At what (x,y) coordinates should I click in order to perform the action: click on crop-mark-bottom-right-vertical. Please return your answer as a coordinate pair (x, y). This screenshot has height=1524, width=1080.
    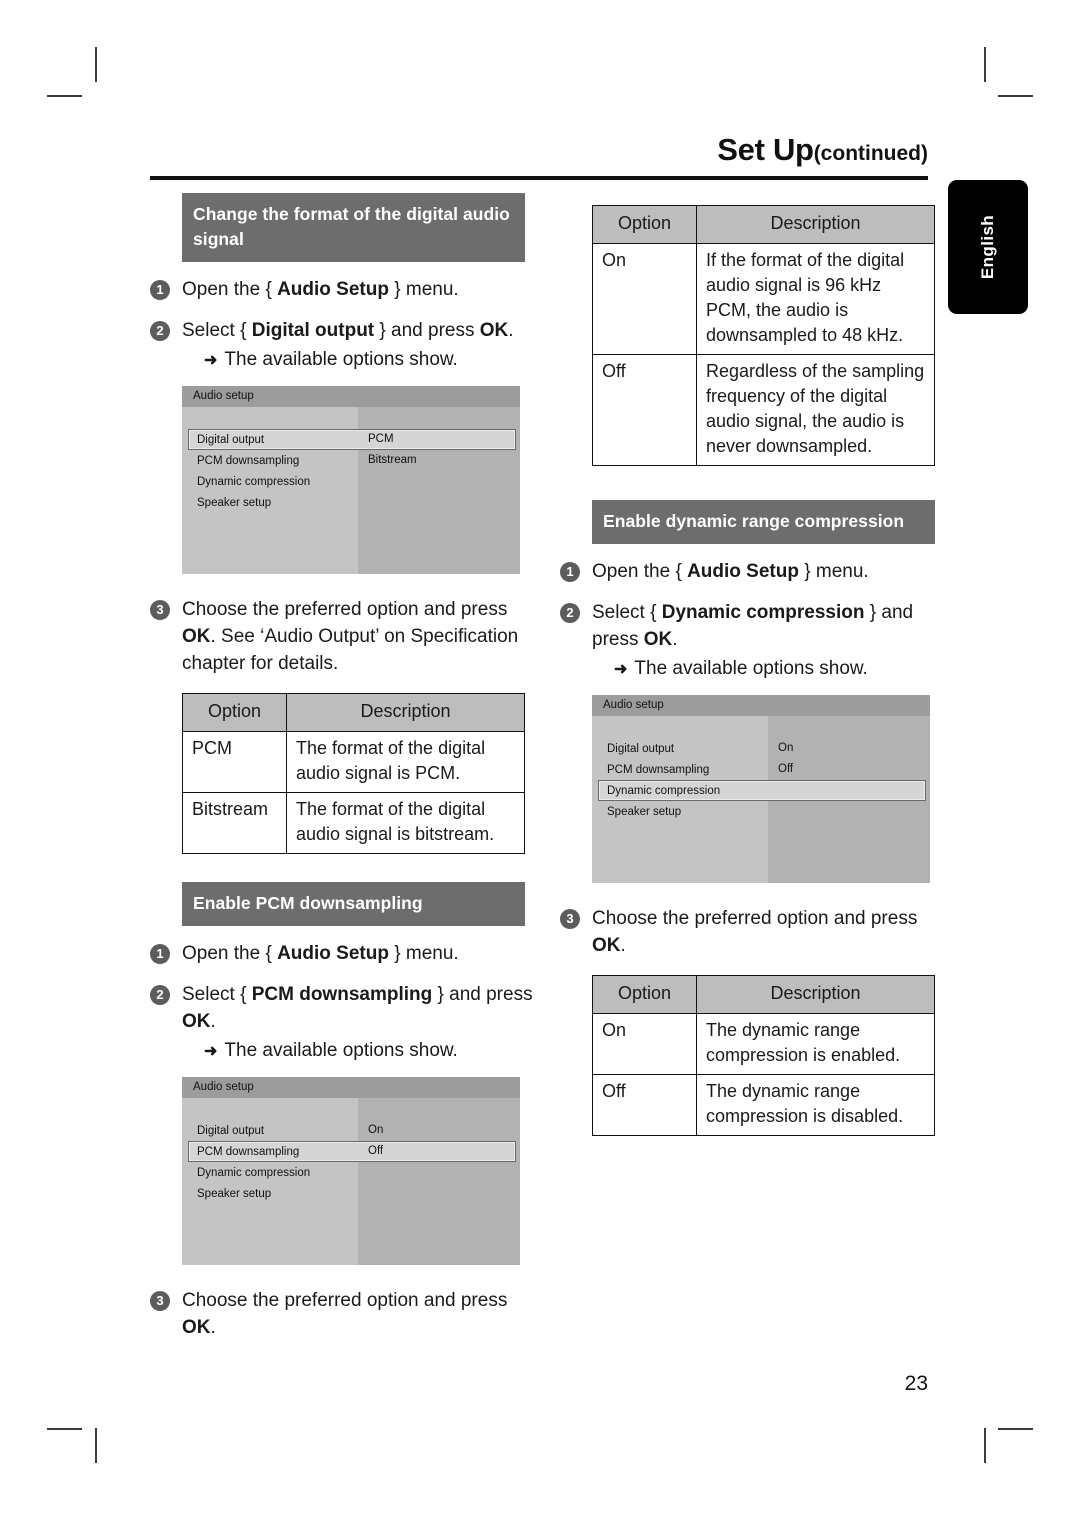
    Looking at the image, I should click on (985, 1445).